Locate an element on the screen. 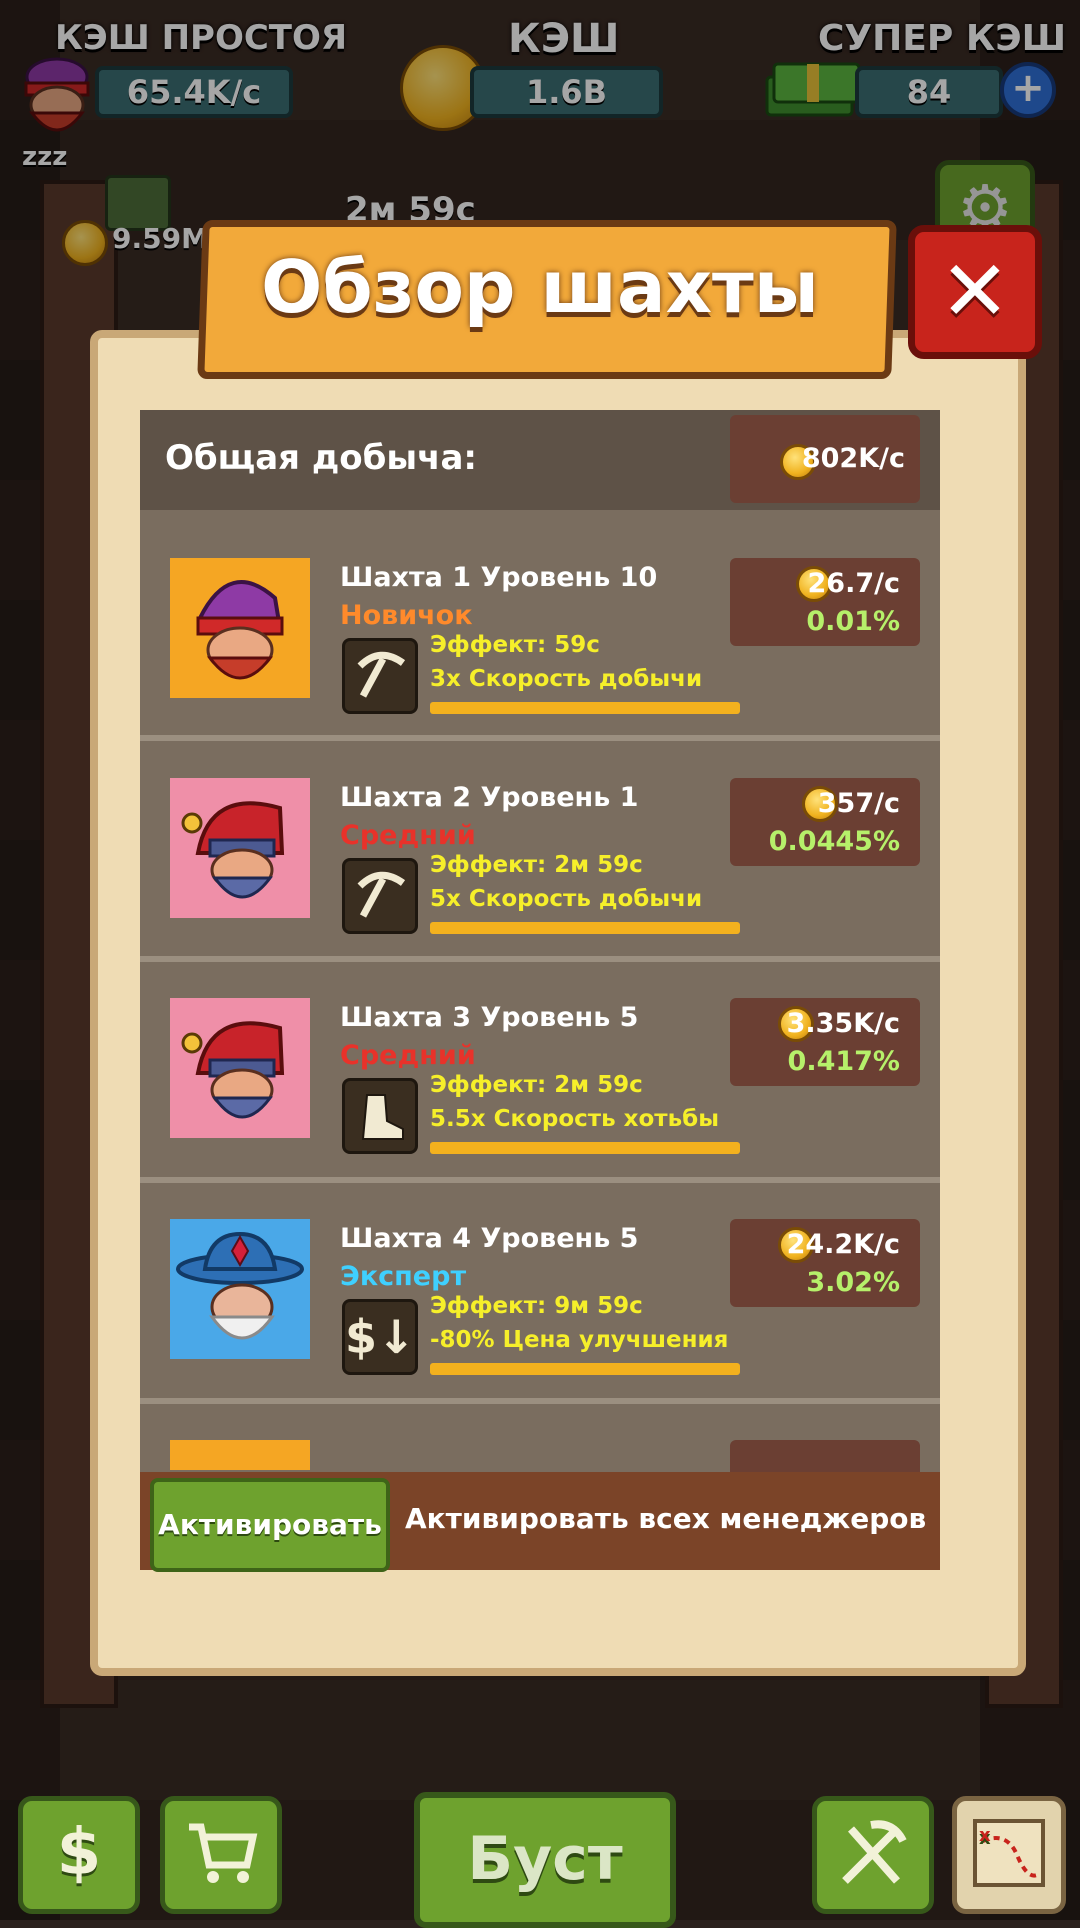 This screenshot has height=1928, width=1080. total-rate: 802K/с is located at coordinates (853, 458).